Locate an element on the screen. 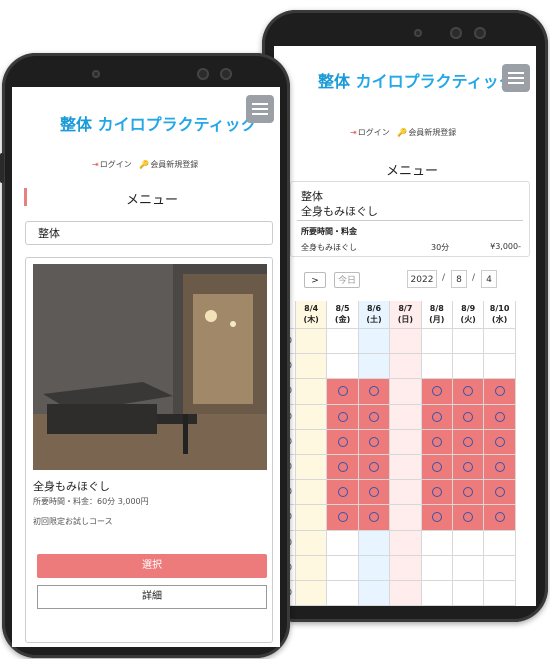  day-select: 4 is located at coordinates (489, 279).